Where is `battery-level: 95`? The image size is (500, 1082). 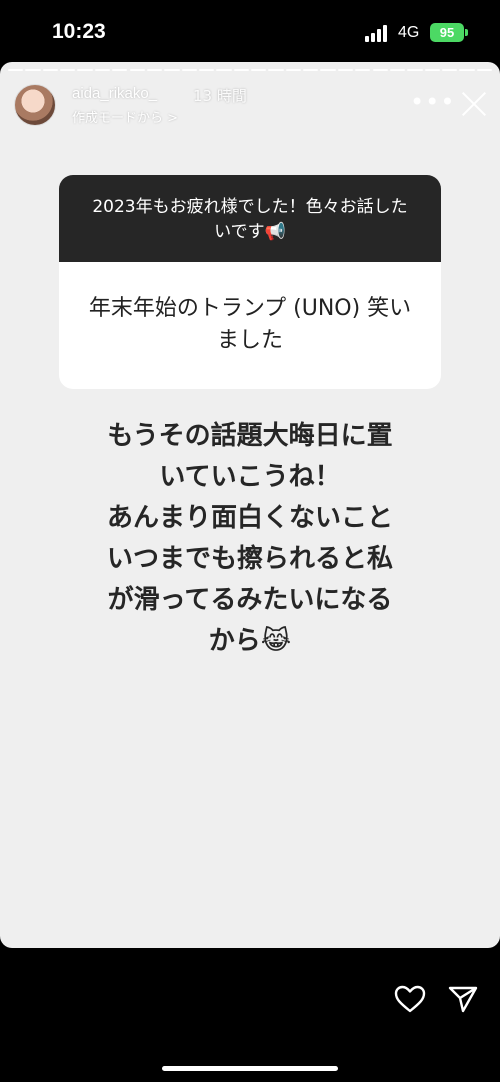 battery-level: 95 is located at coordinates (447, 32).